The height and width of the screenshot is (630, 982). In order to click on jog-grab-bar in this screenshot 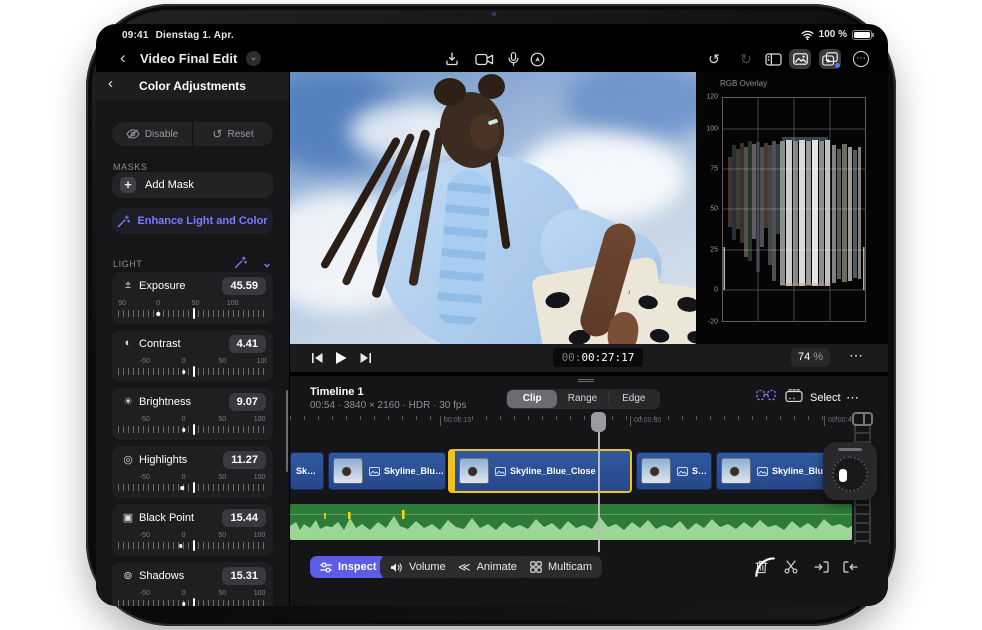, I will do `click(850, 449)`.